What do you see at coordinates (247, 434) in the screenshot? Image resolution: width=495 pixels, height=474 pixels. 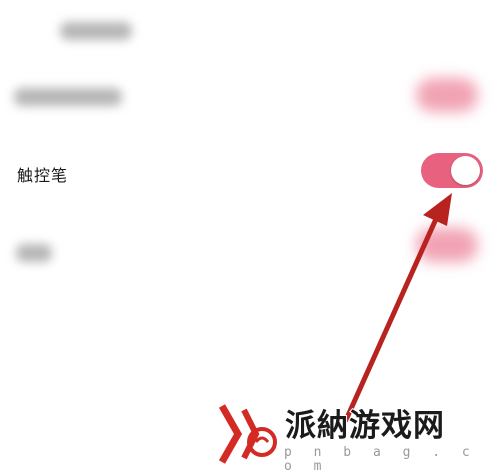 I see `watermark-logo` at bounding box center [247, 434].